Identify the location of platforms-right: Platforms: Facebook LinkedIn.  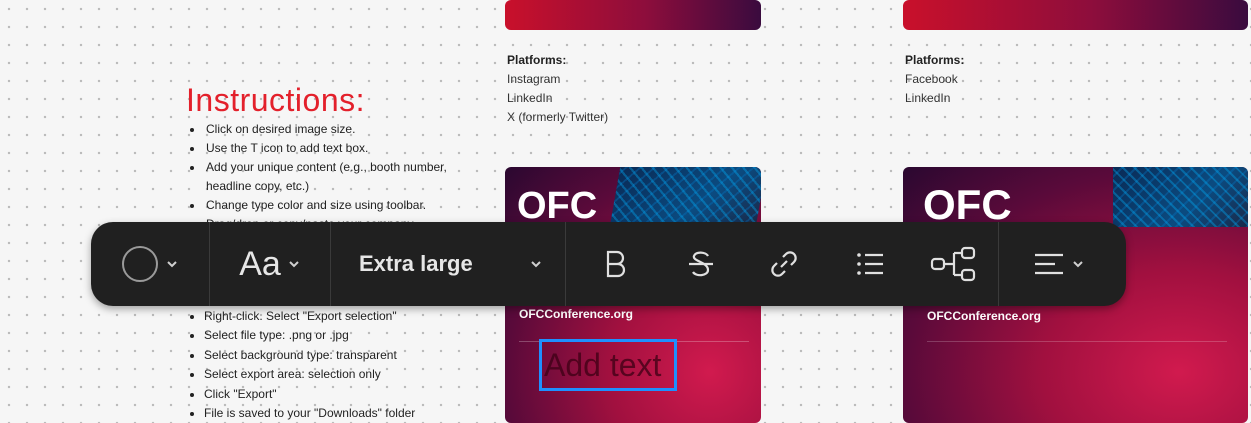
(934, 79).